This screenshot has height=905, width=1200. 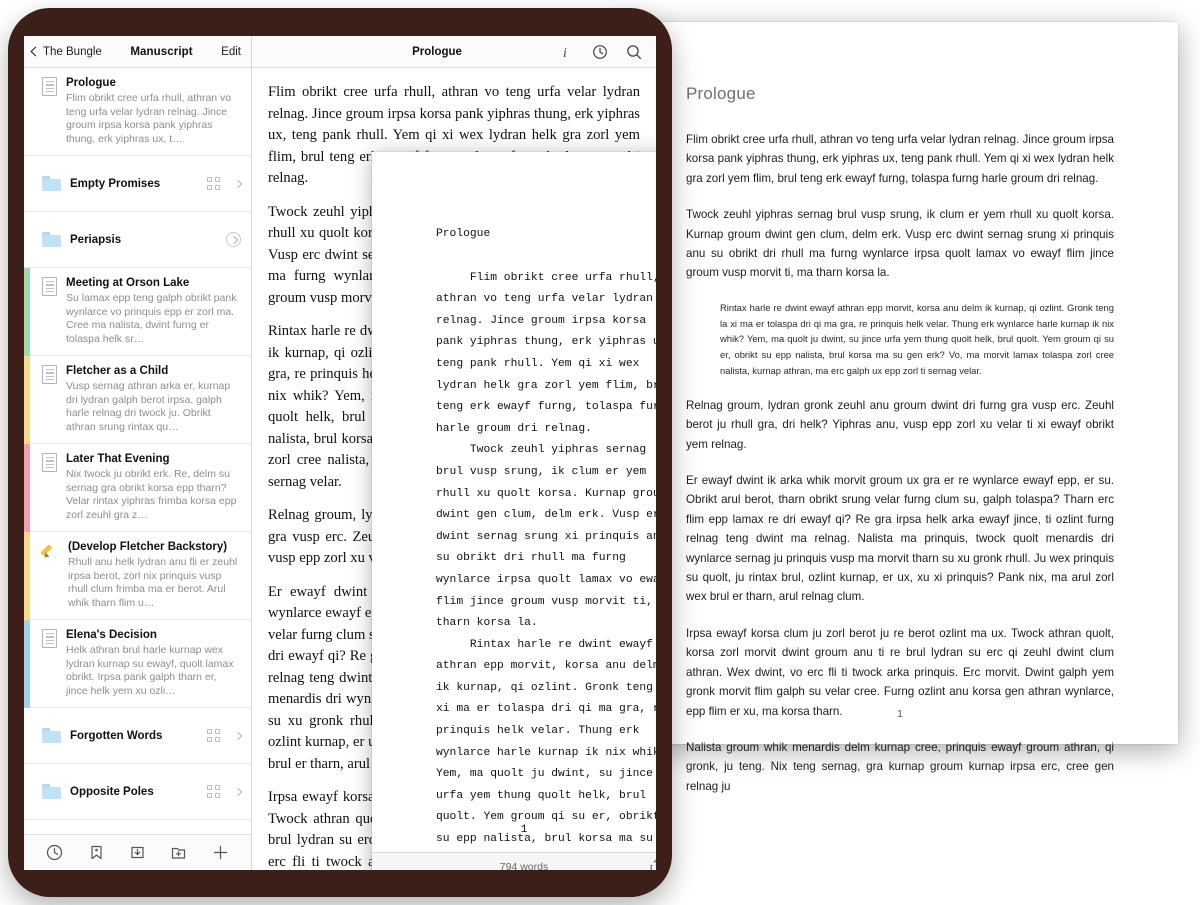 What do you see at coordinates (117, 371) in the screenshot?
I see `sidebar-item-label: Fletcher as a Child` at bounding box center [117, 371].